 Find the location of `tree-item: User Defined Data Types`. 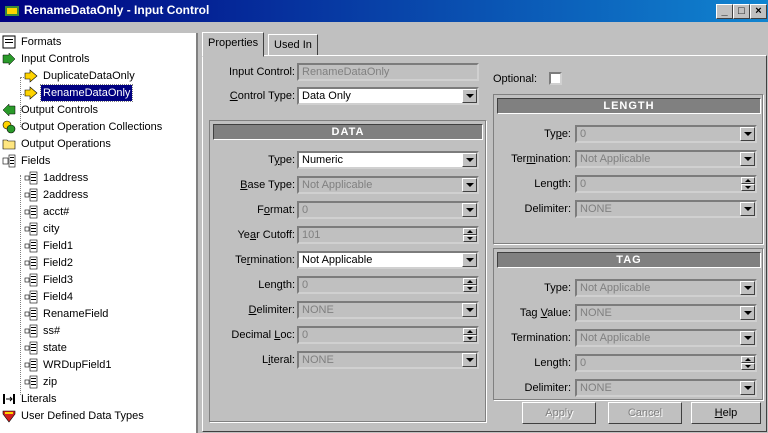

tree-item: User Defined Data Types is located at coordinates (74, 416).